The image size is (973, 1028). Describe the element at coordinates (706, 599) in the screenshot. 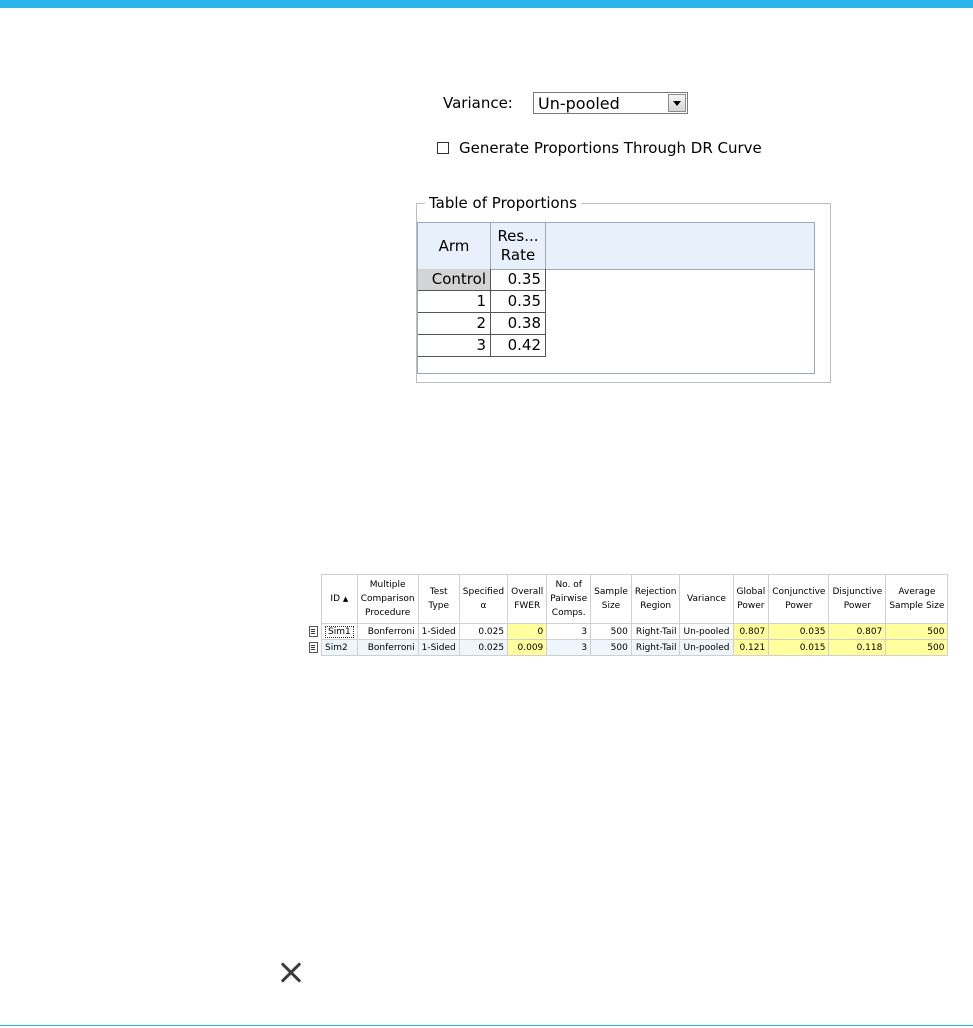

I see `col-header-variance: Variance` at that location.